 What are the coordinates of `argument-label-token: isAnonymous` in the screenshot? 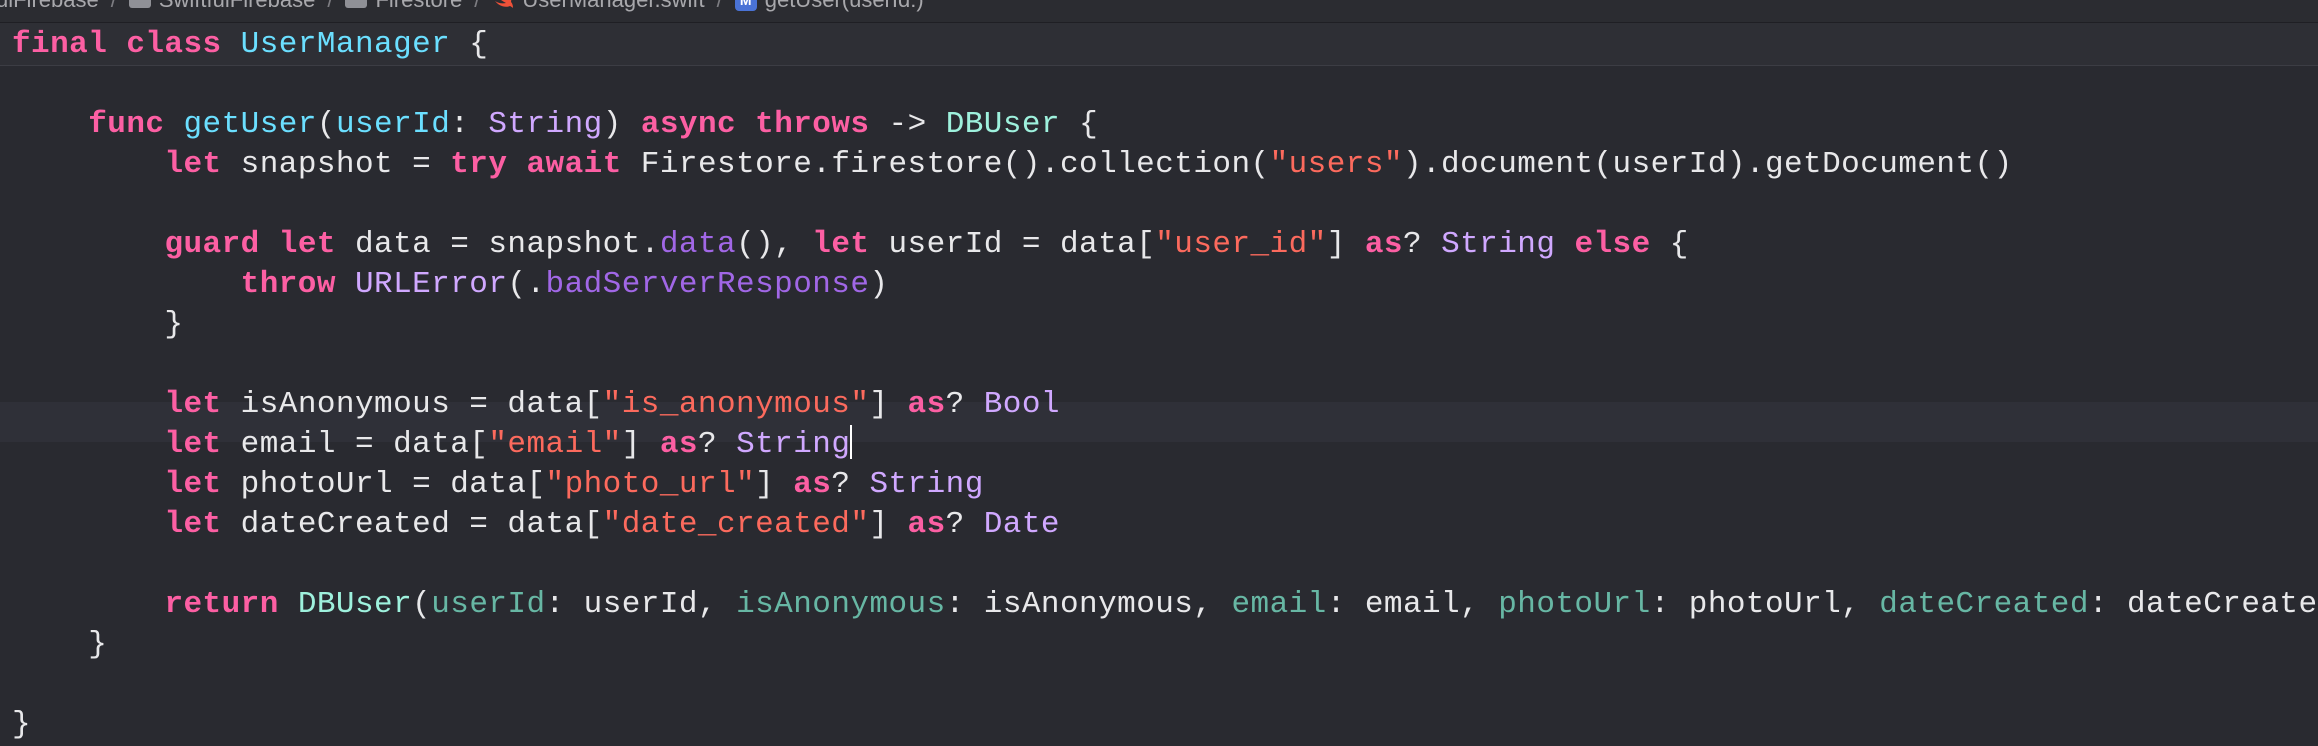 It's located at (841, 604).